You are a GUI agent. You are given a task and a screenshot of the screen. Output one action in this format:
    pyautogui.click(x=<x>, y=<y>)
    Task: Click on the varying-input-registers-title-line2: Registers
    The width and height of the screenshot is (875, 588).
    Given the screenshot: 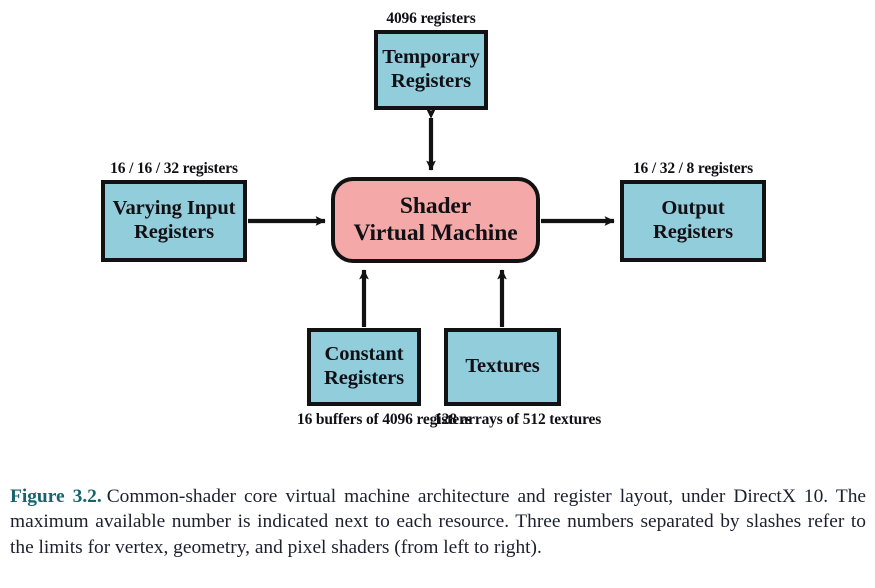 What is the action you would take?
    pyautogui.click(x=174, y=232)
    